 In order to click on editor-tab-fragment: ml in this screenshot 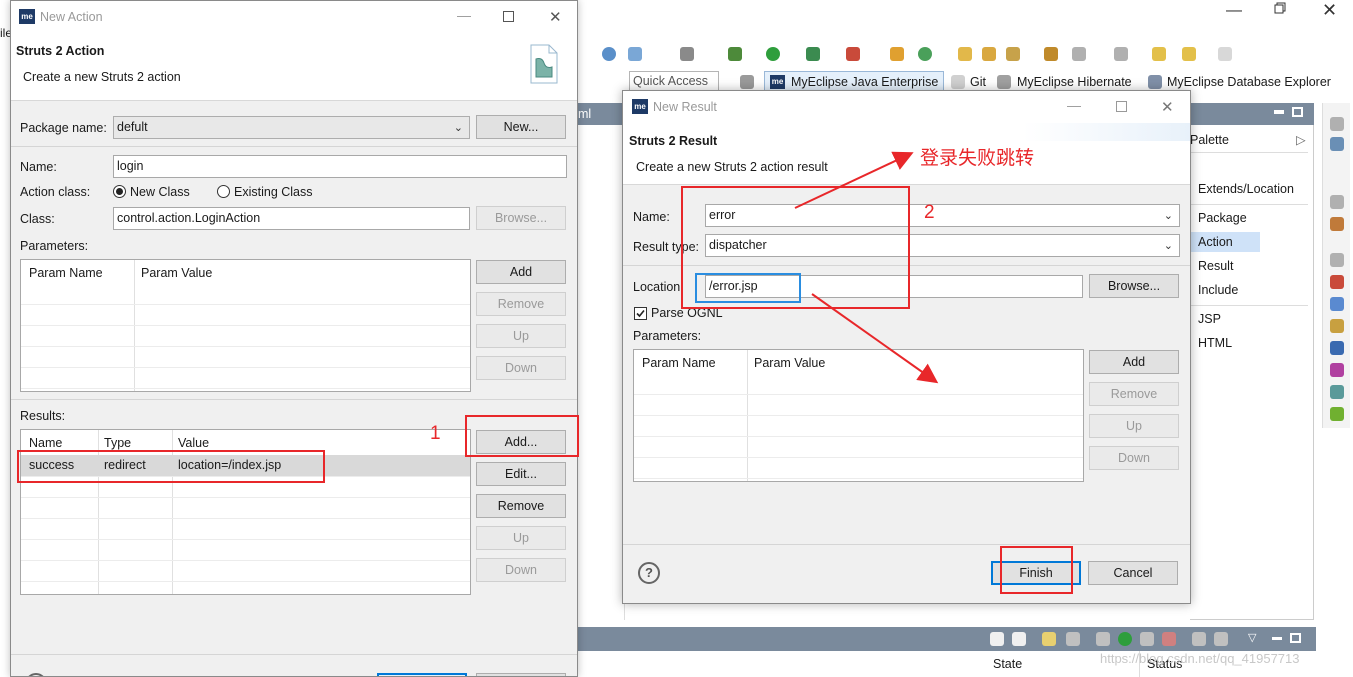, I will do `click(584, 114)`.